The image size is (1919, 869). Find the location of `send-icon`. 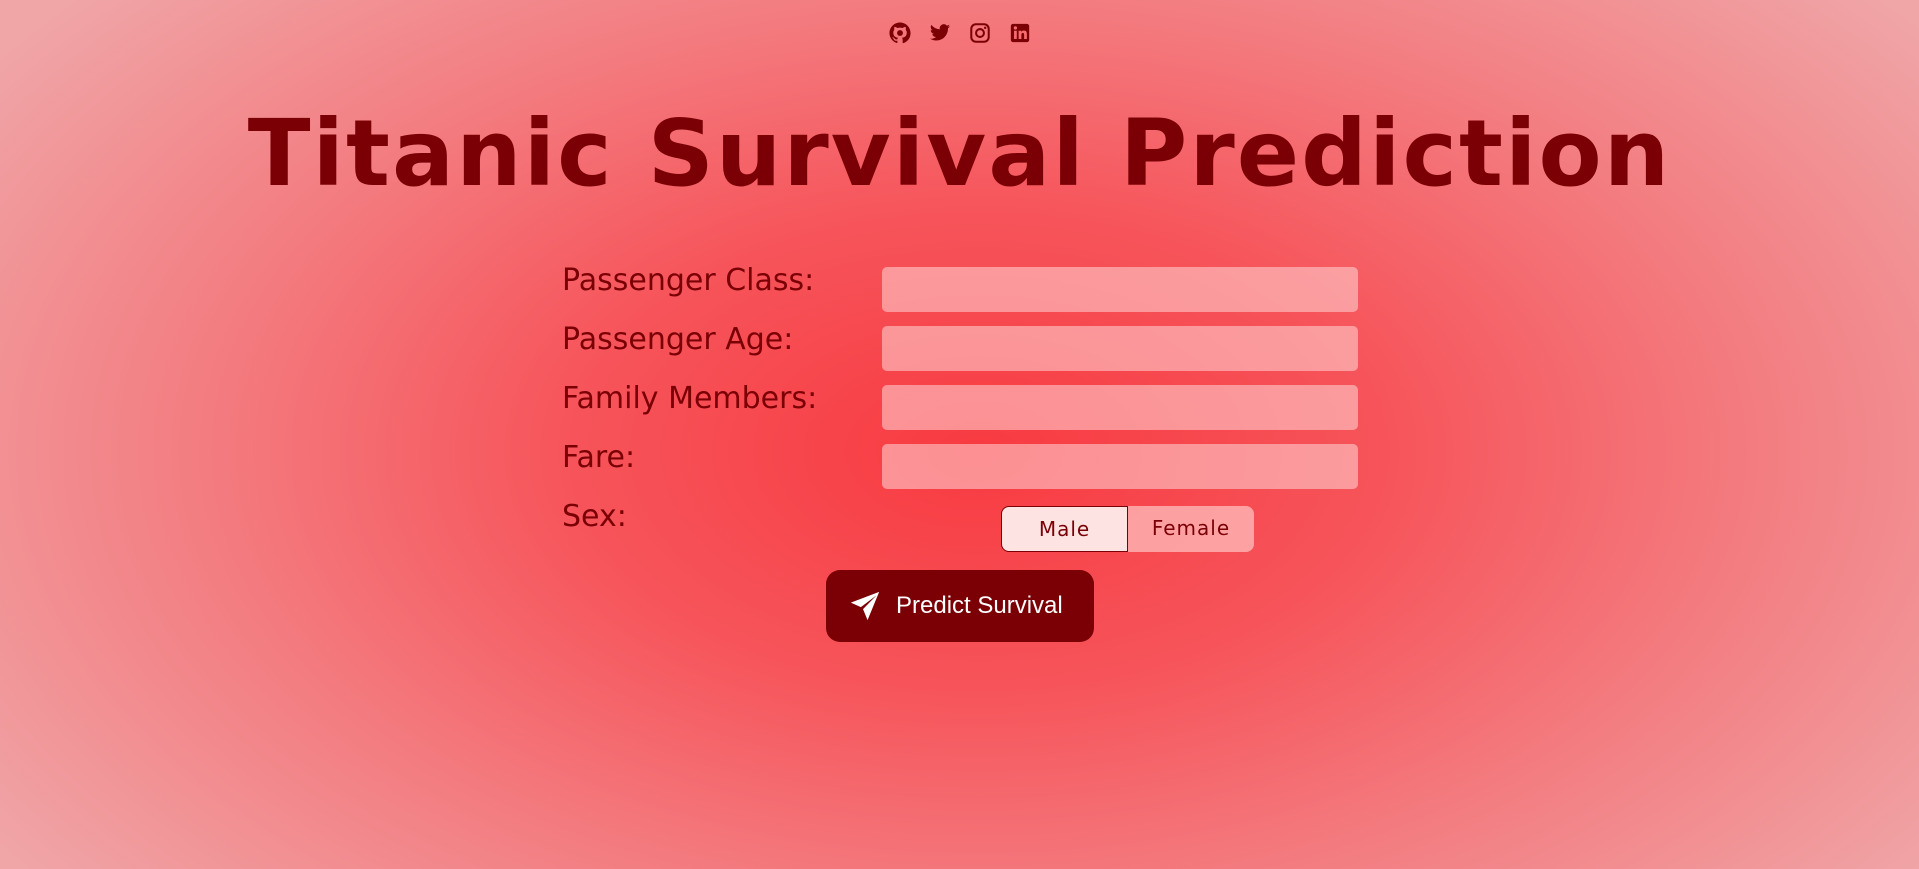

send-icon is located at coordinates (865, 606).